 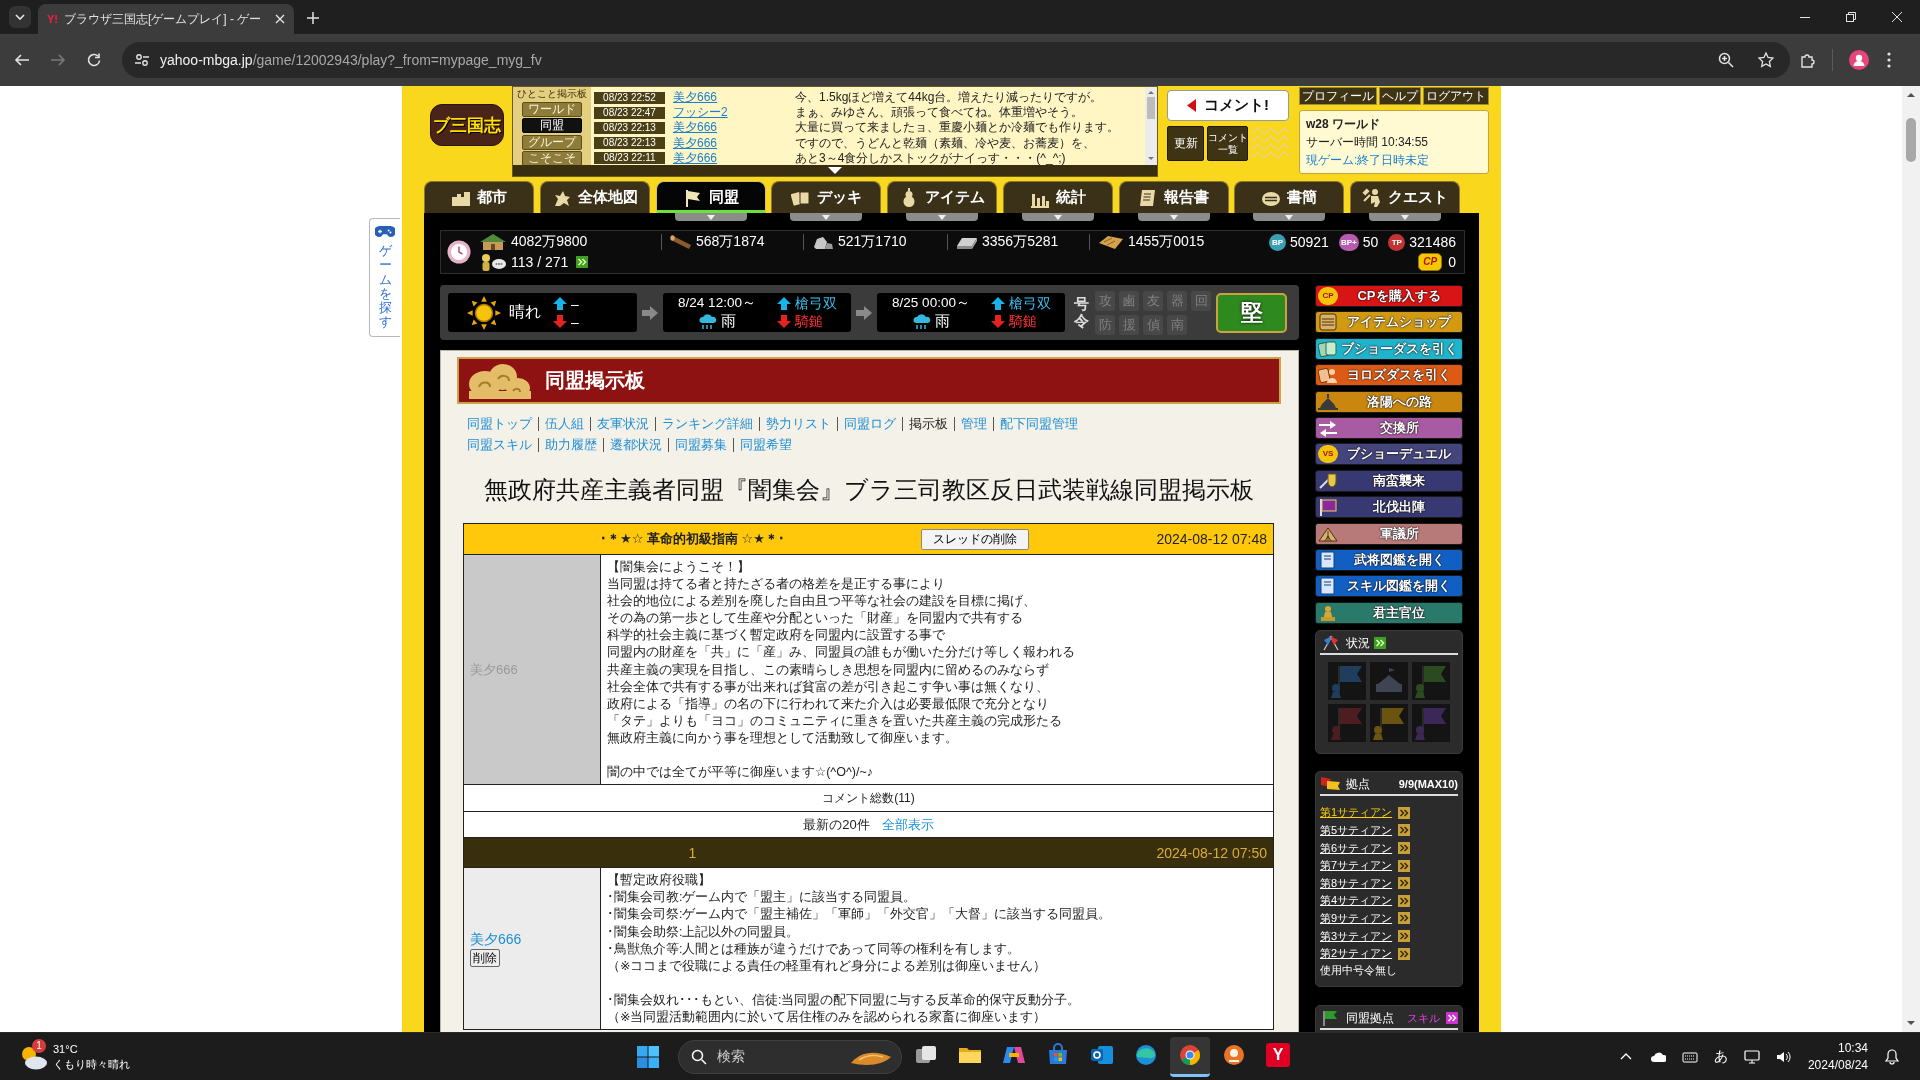 What do you see at coordinates (1766, 60) in the screenshot?
I see `star-icon` at bounding box center [1766, 60].